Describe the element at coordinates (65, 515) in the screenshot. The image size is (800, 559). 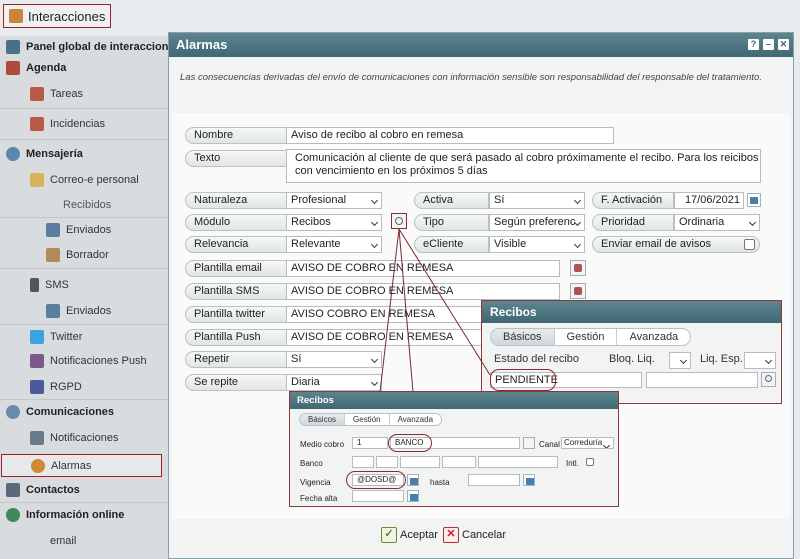
I see `sidebar-item-info-online: Información online` at that location.